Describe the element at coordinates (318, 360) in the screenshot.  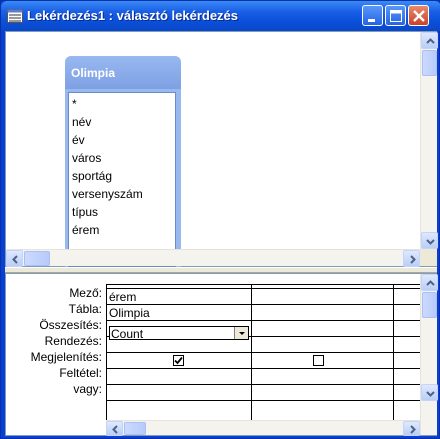
I see `show-checkbox-column2` at that location.